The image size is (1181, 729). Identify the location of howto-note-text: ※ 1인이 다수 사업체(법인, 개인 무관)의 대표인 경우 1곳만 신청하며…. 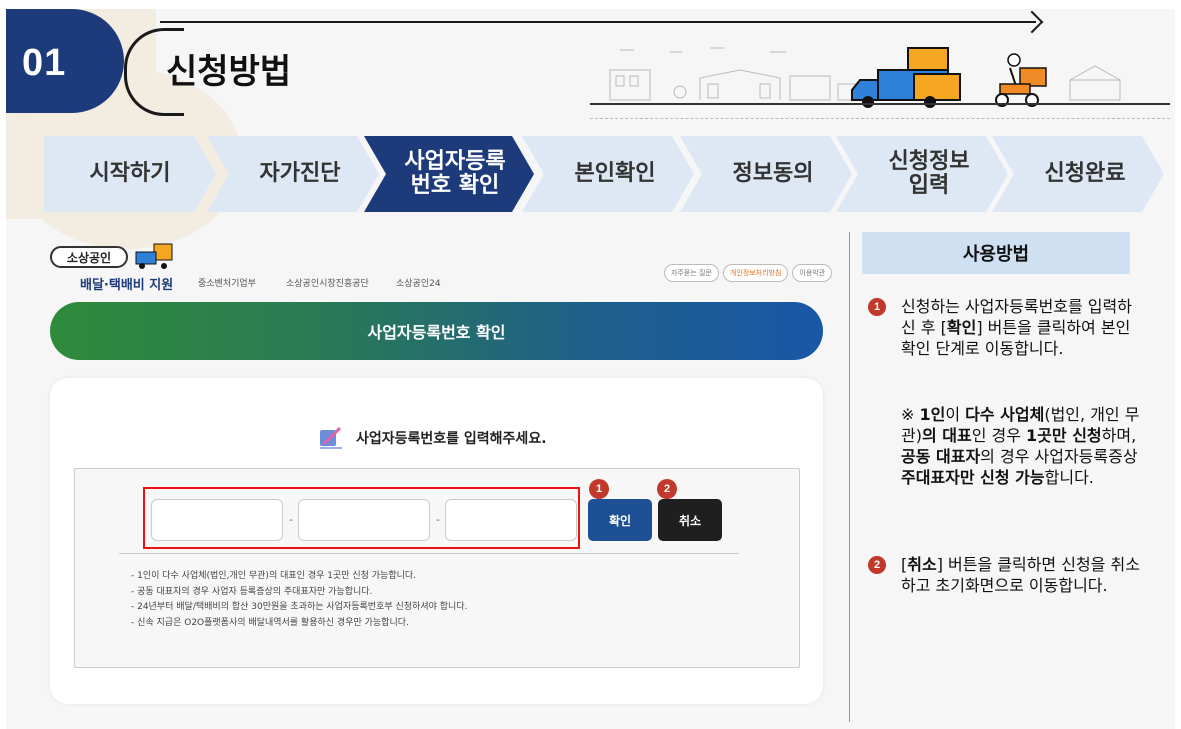
(1020, 446).